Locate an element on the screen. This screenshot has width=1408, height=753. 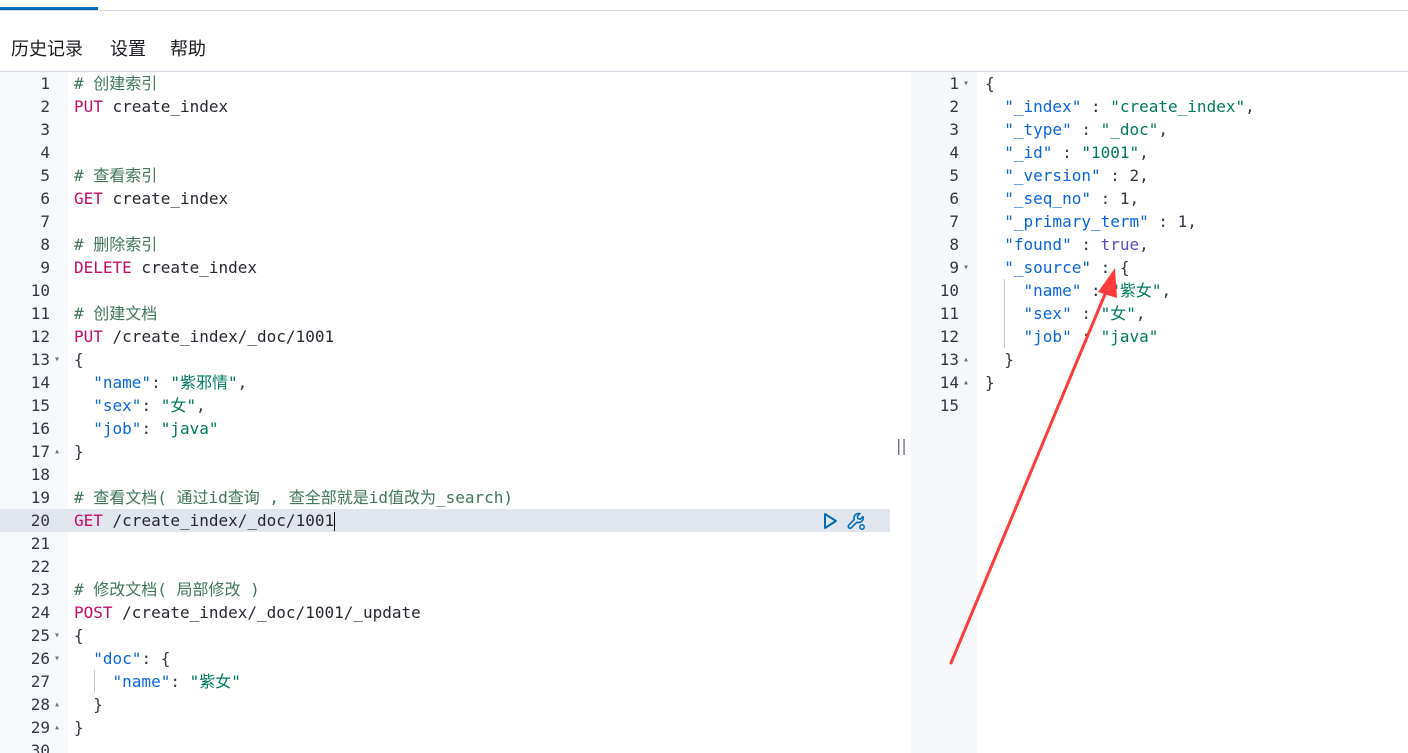
response-line: 5 "_version" : 2, is located at coordinates (1159, 175).